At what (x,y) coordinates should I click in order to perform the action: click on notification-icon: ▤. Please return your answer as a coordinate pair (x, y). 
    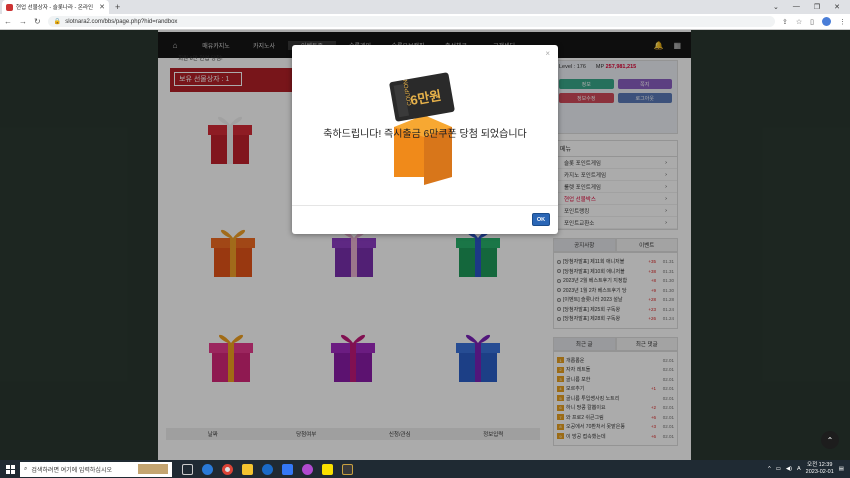
    Looking at the image, I should click on (841, 469).